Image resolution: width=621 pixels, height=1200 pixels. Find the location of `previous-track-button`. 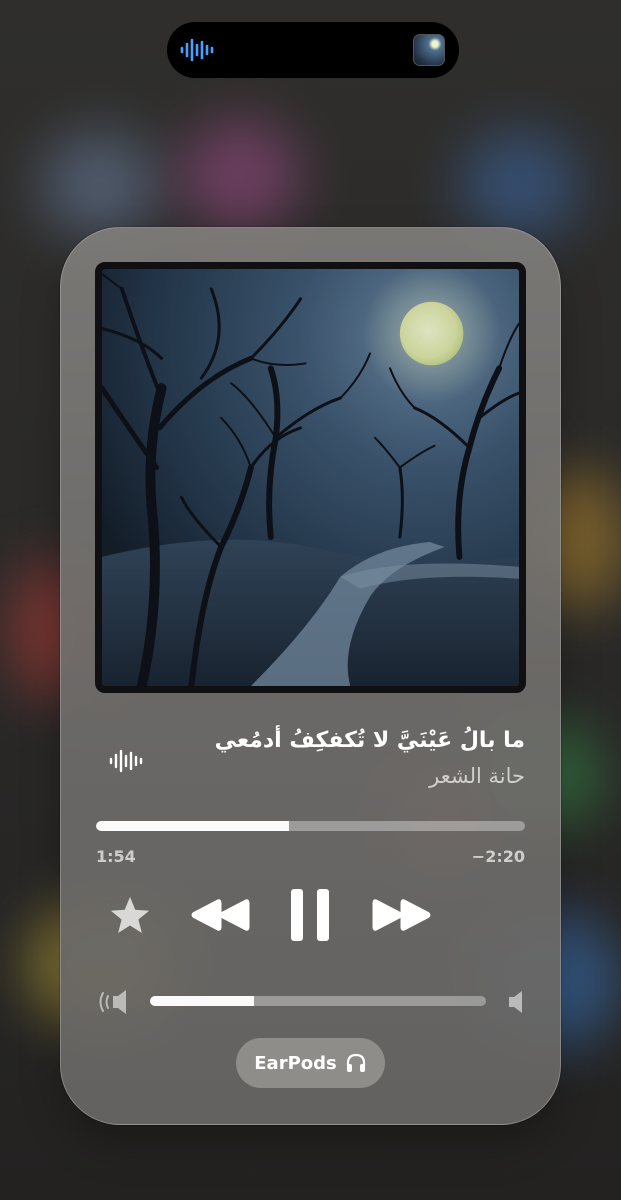

previous-track-button is located at coordinates (220, 915).